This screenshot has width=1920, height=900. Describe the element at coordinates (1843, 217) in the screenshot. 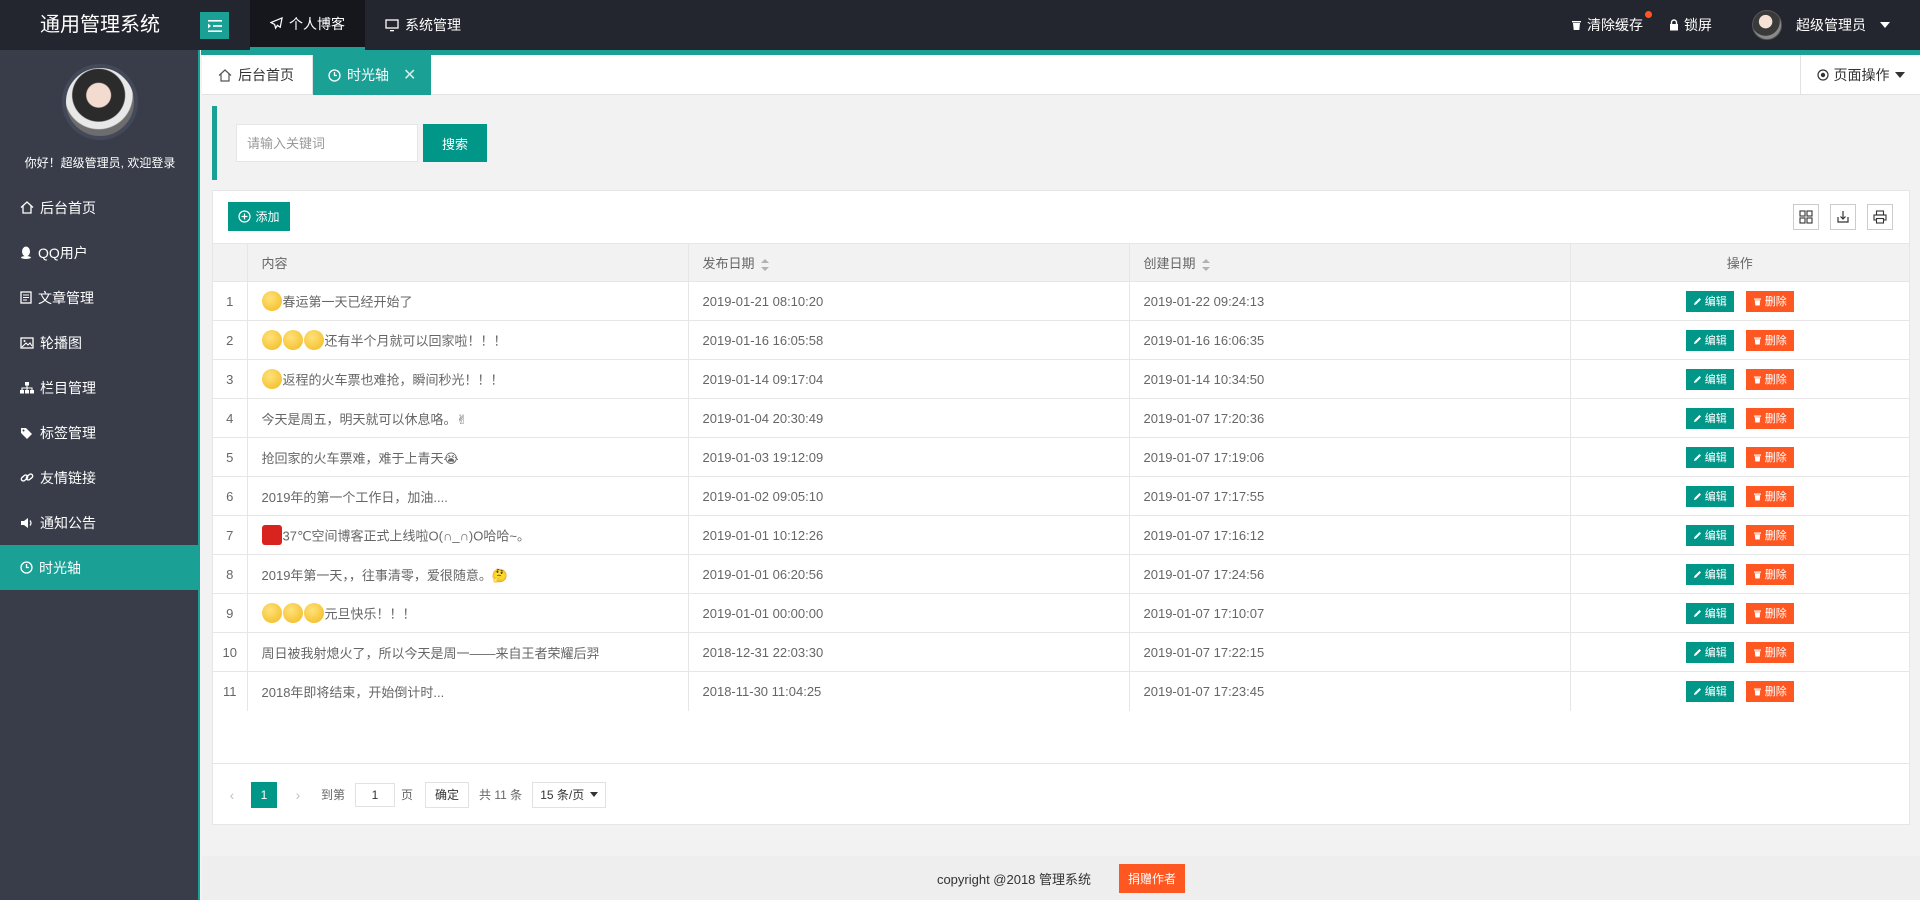

I see `export-button` at that location.